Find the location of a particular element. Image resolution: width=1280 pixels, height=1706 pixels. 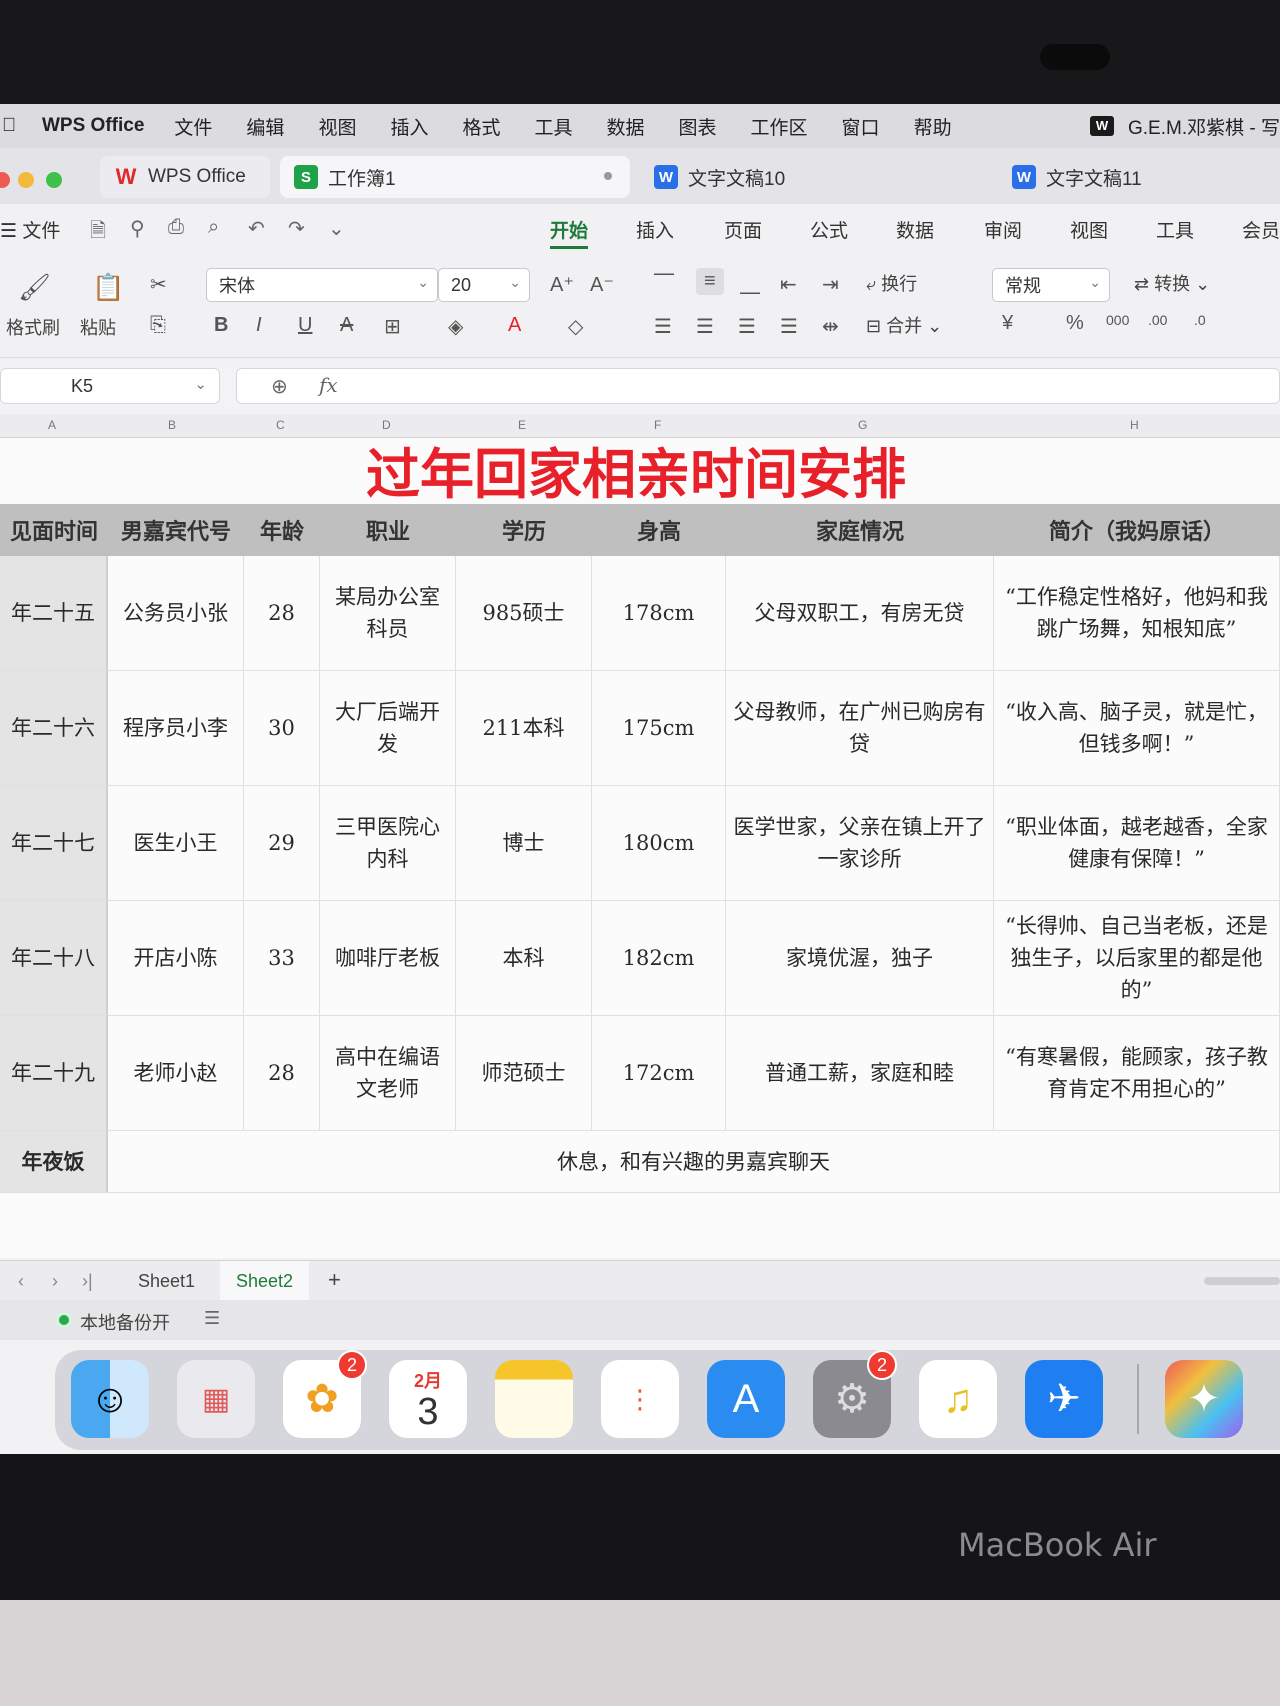

sheet-tab-sheet1: Sheet1 is located at coordinates (166, 1281).